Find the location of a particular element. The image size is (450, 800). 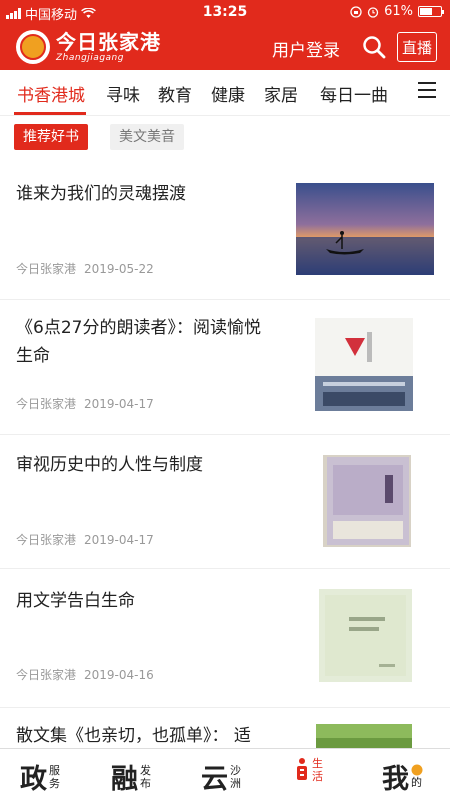

subtab-essays-audio: 美文美音 is located at coordinates (147, 137).